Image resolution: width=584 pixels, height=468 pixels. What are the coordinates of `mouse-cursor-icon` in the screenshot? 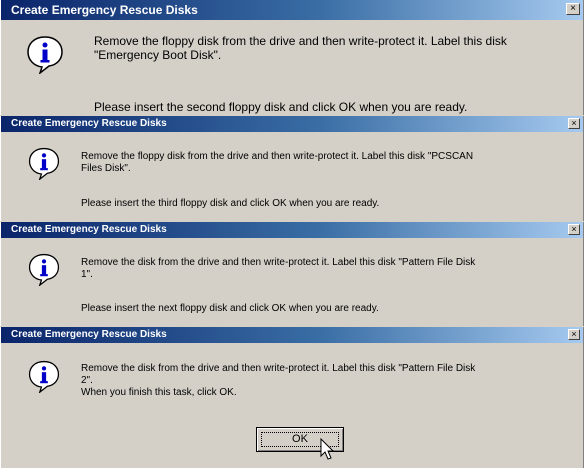 It's located at (327, 449).